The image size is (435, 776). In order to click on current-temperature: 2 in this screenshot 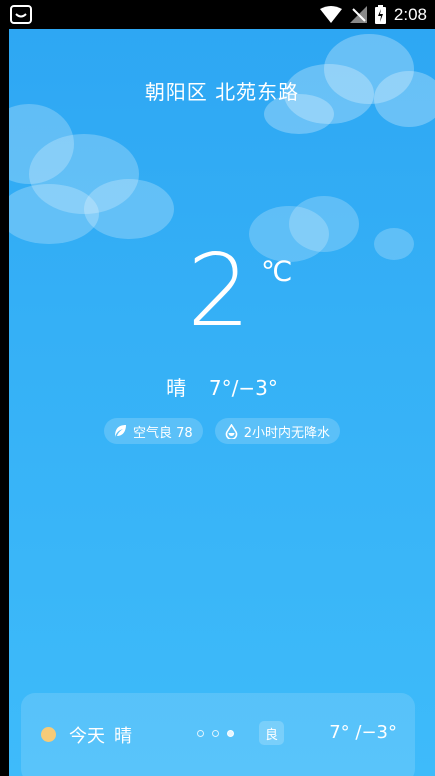, I will do `click(219, 290)`.